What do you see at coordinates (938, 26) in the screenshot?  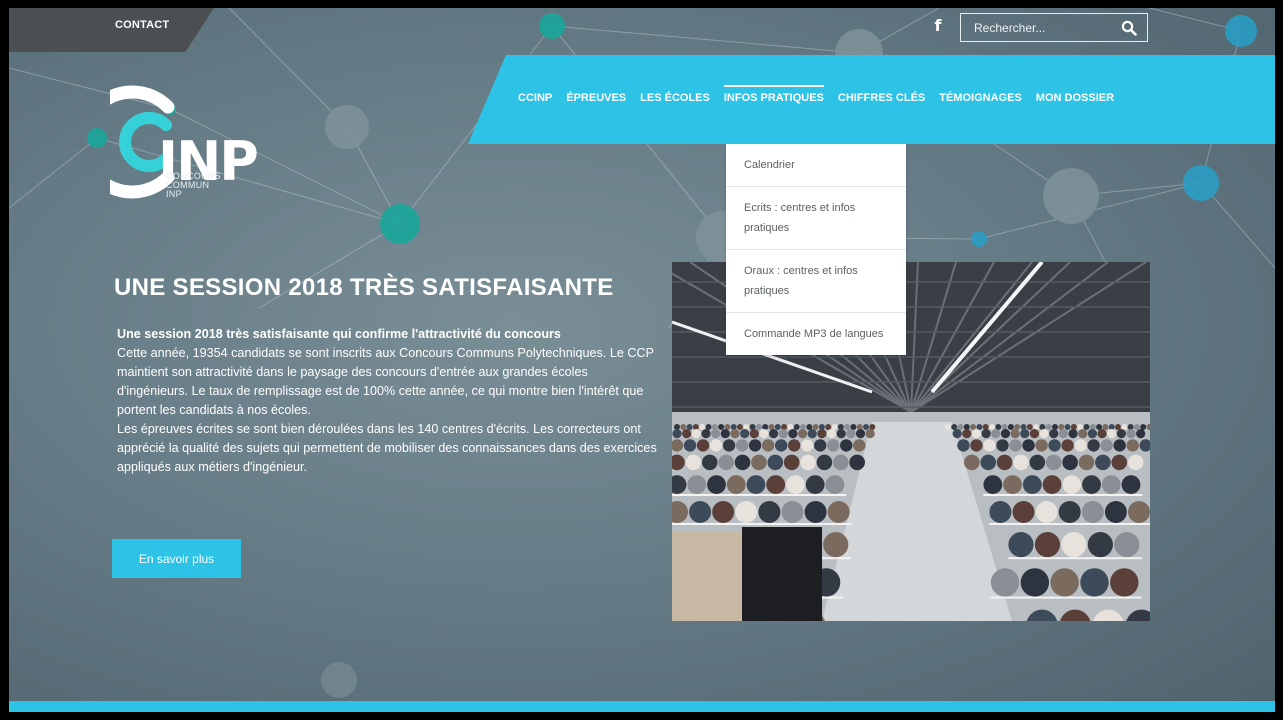 I see `facebook-icon: f` at bounding box center [938, 26].